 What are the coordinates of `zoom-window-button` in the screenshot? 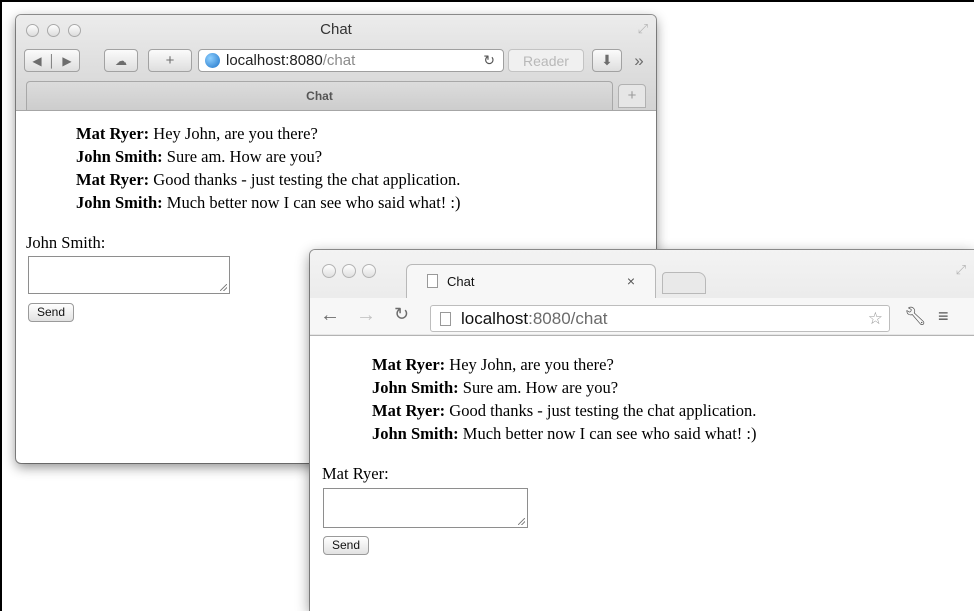 It's located at (369, 271).